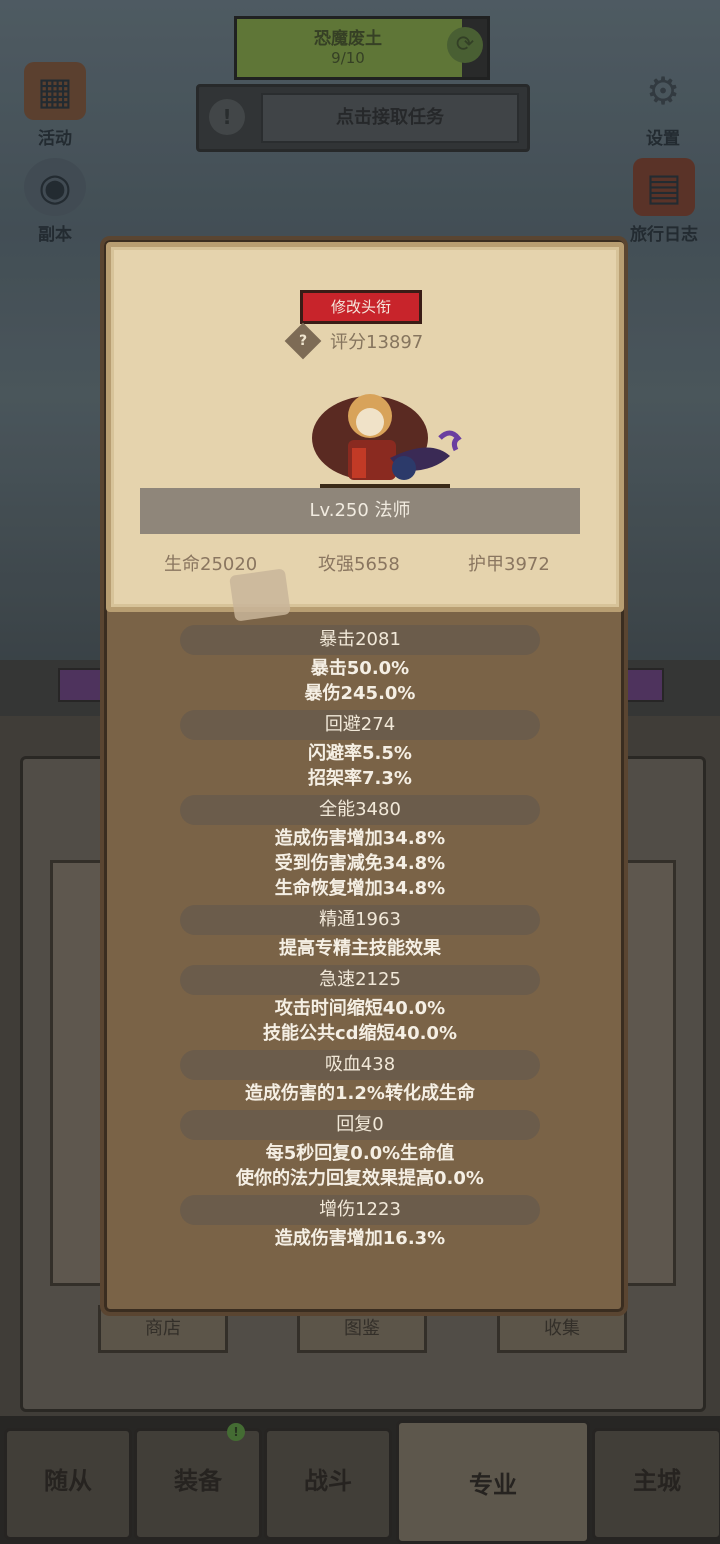 The image size is (720, 1544). Describe the element at coordinates (387, 441) in the screenshot. I see `hero-sprite` at that location.